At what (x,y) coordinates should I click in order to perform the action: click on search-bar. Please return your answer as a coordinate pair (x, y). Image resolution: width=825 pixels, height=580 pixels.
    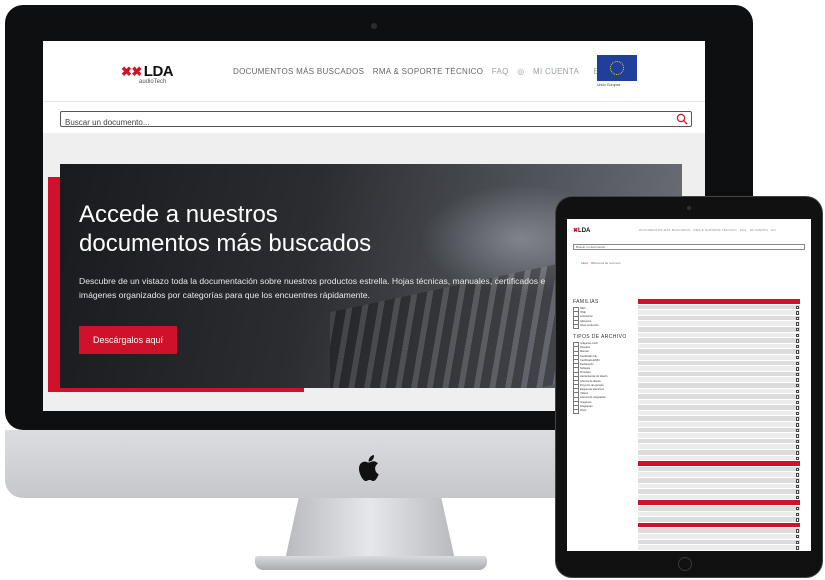
    Looking at the image, I should click on (376, 120).